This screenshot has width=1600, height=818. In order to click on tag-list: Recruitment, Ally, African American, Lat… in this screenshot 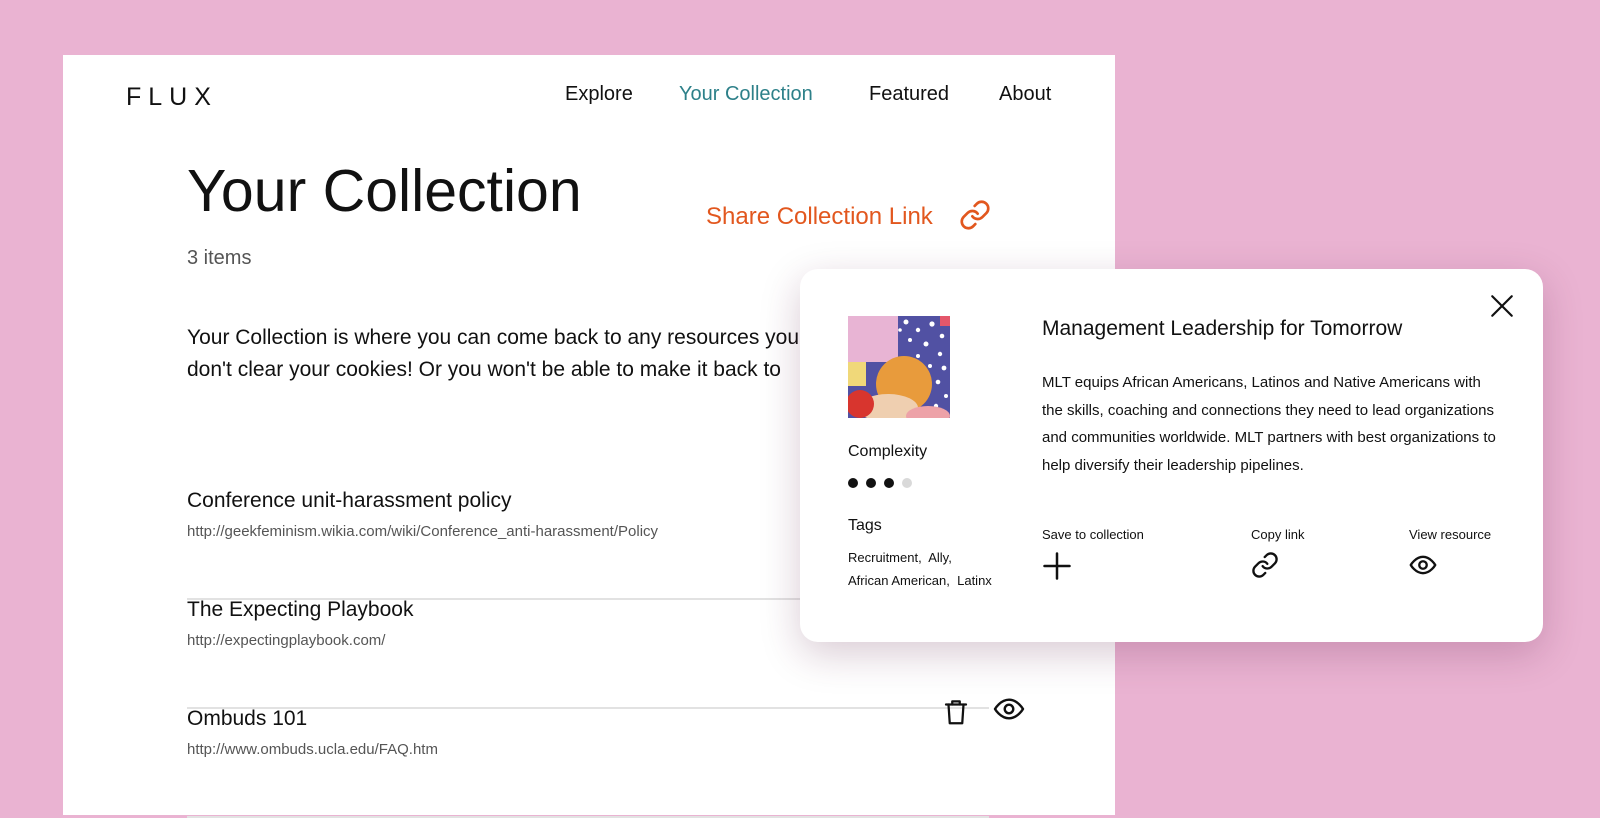, I will do `click(928, 569)`.